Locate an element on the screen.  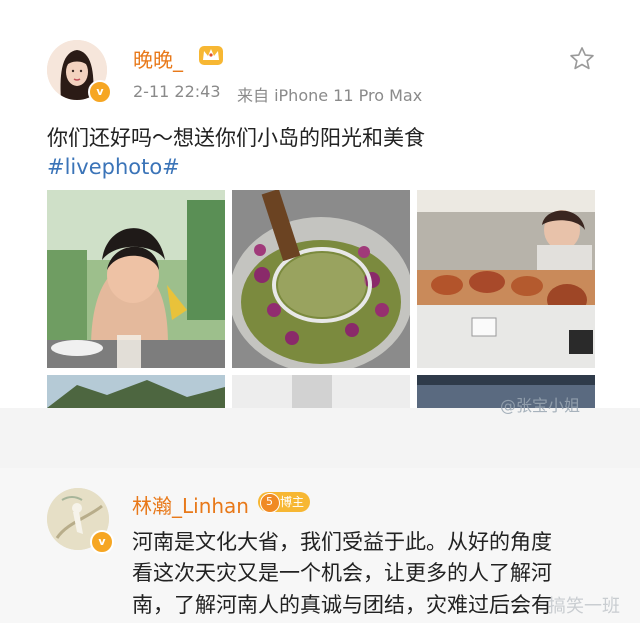
badge-level: 5 is located at coordinates (269, 501).